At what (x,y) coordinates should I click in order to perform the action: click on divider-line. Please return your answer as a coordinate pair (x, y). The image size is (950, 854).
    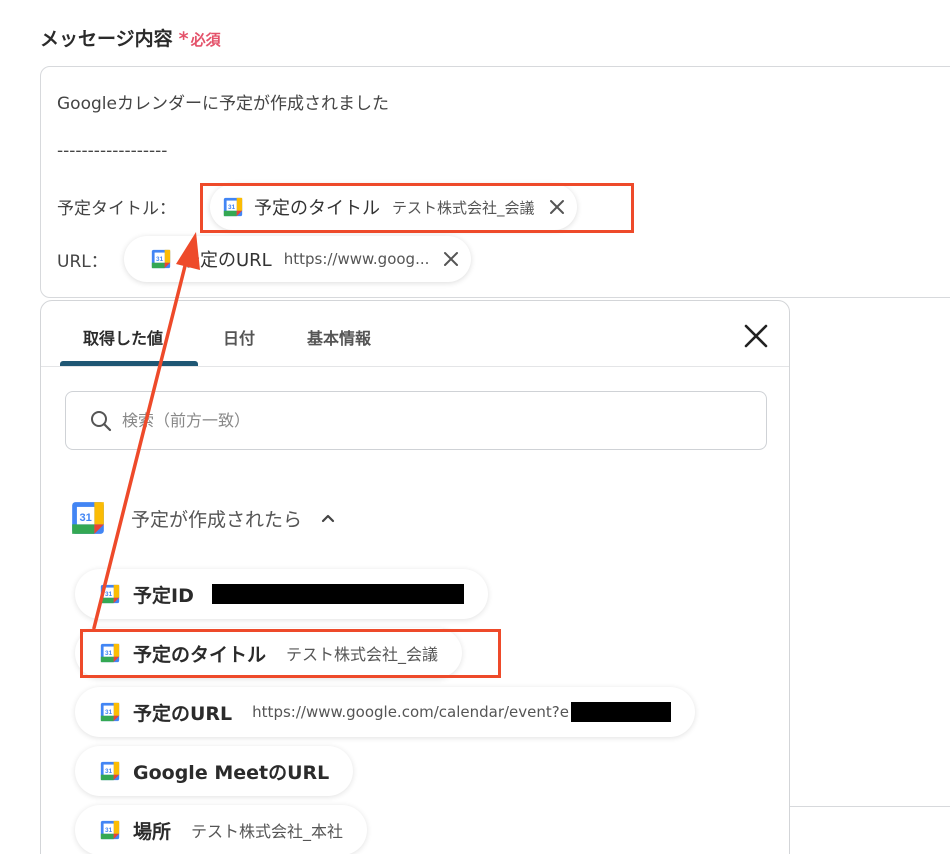
    Looking at the image, I should click on (870, 806).